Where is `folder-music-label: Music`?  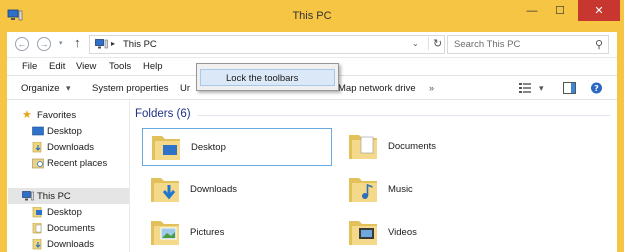 folder-music-label: Music is located at coordinates (400, 189).